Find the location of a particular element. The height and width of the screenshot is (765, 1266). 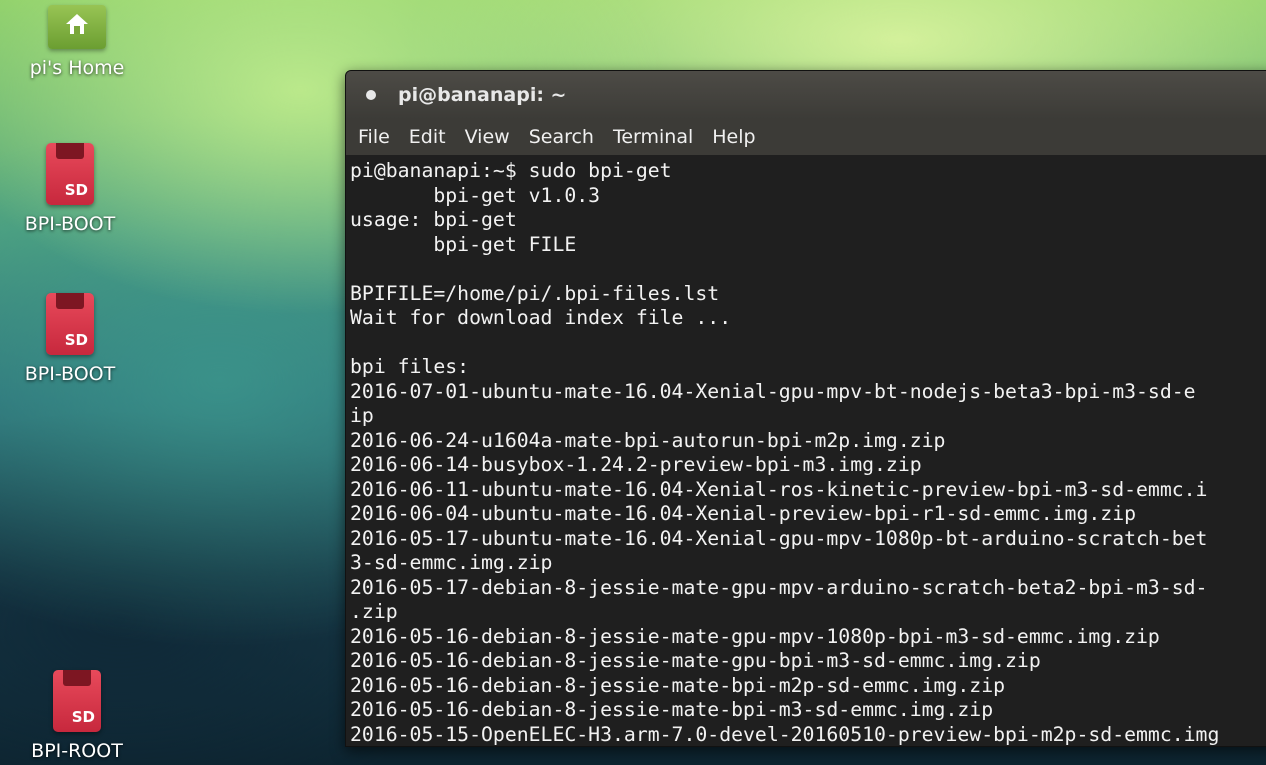

close-dot-icon is located at coordinates (371, 95).